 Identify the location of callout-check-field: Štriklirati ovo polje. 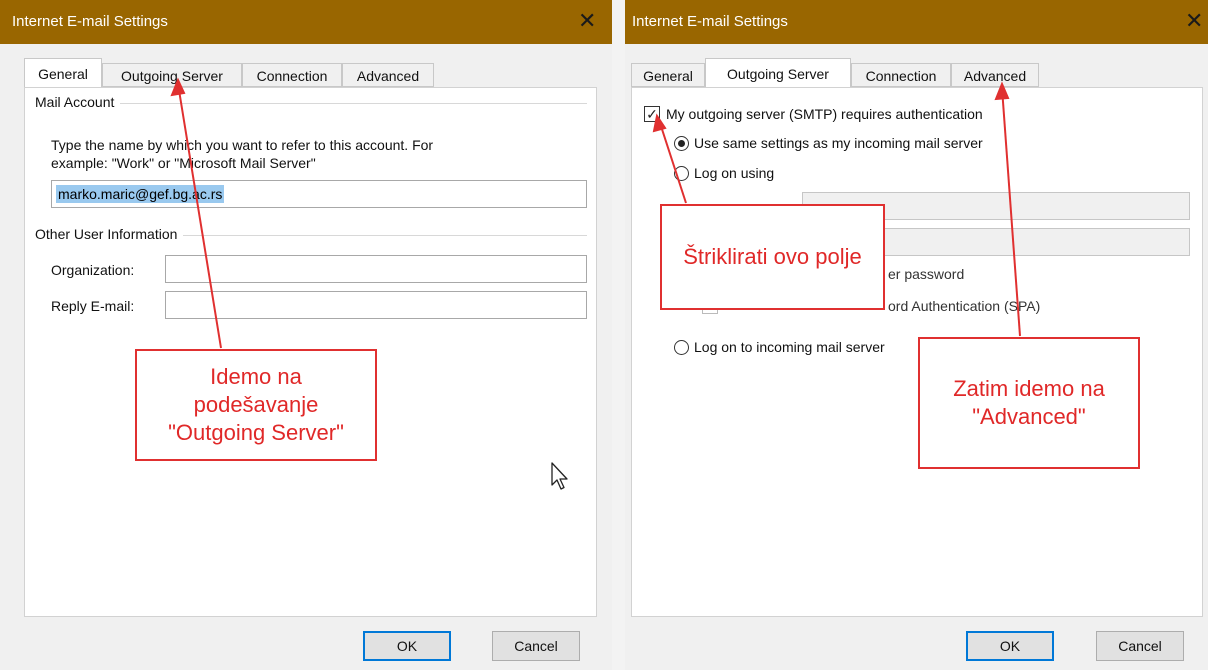
(772, 257).